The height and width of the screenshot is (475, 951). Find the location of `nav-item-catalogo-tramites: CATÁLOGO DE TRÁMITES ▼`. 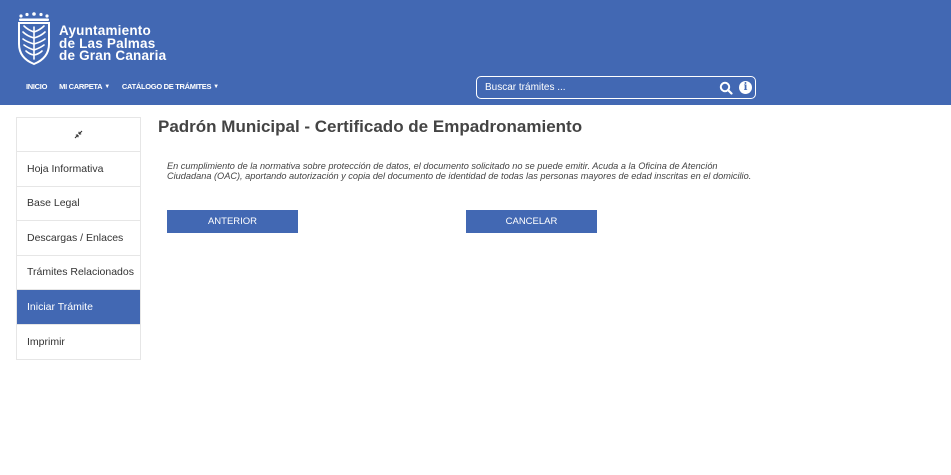

nav-item-catalogo-tramites: CATÁLOGO DE TRÁMITES ▼ is located at coordinates (170, 86).